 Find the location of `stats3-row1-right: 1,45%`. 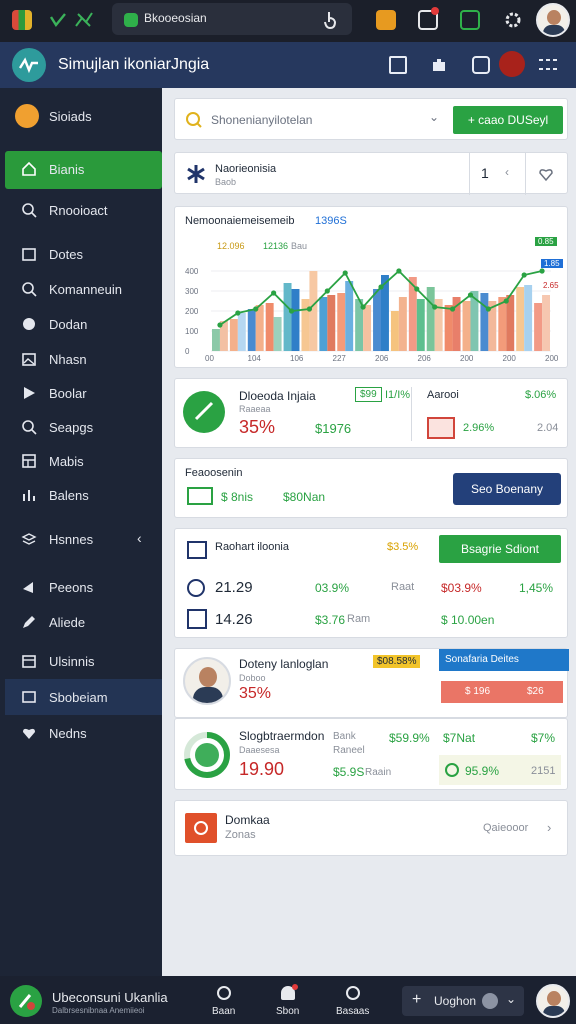

stats3-row1-right: 1,45% is located at coordinates (536, 588).